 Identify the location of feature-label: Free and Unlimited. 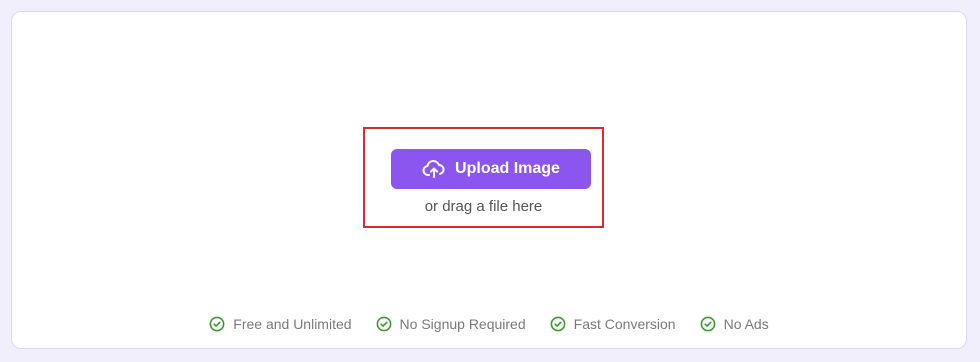
(292, 324).